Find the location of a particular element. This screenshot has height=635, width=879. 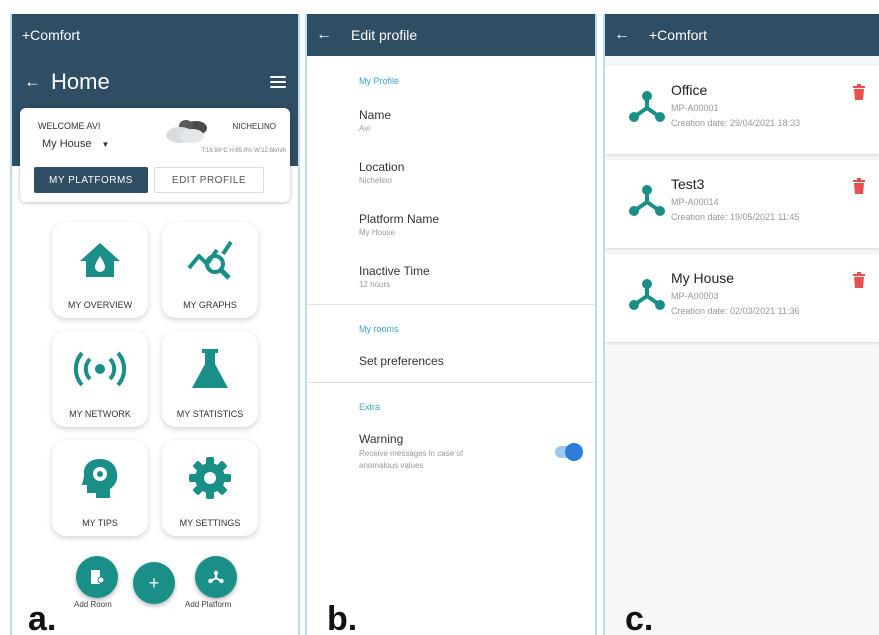

figure-label-c: c. is located at coordinates (639, 617).